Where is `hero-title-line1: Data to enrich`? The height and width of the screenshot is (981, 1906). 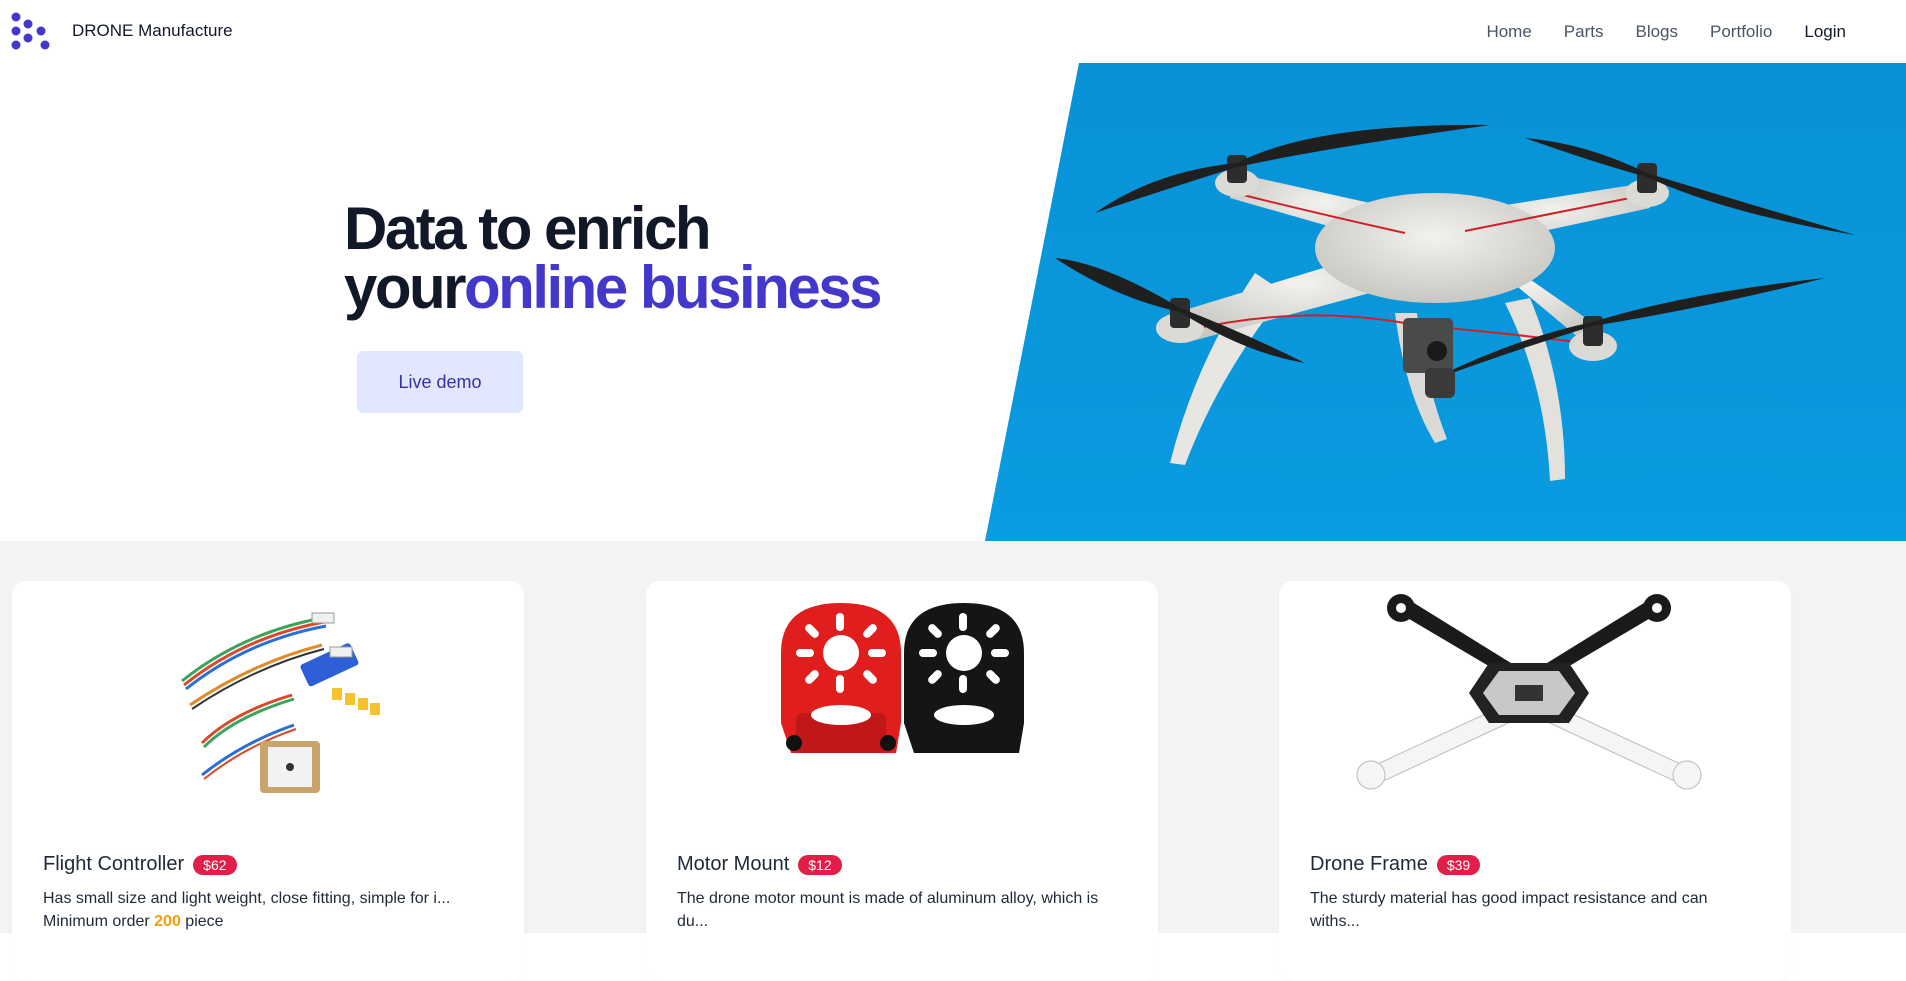 hero-title-line1: Data to enrich is located at coordinates (528, 228).